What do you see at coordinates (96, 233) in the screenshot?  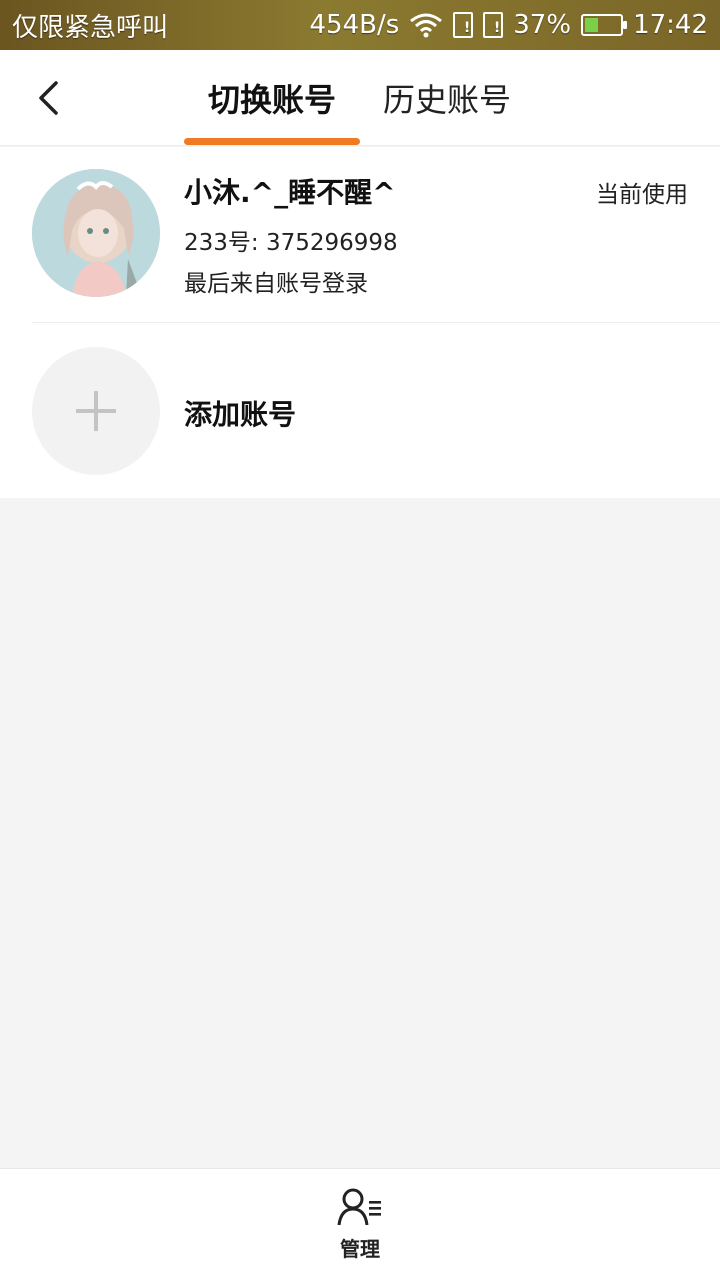 I see `avatar` at bounding box center [96, 233].